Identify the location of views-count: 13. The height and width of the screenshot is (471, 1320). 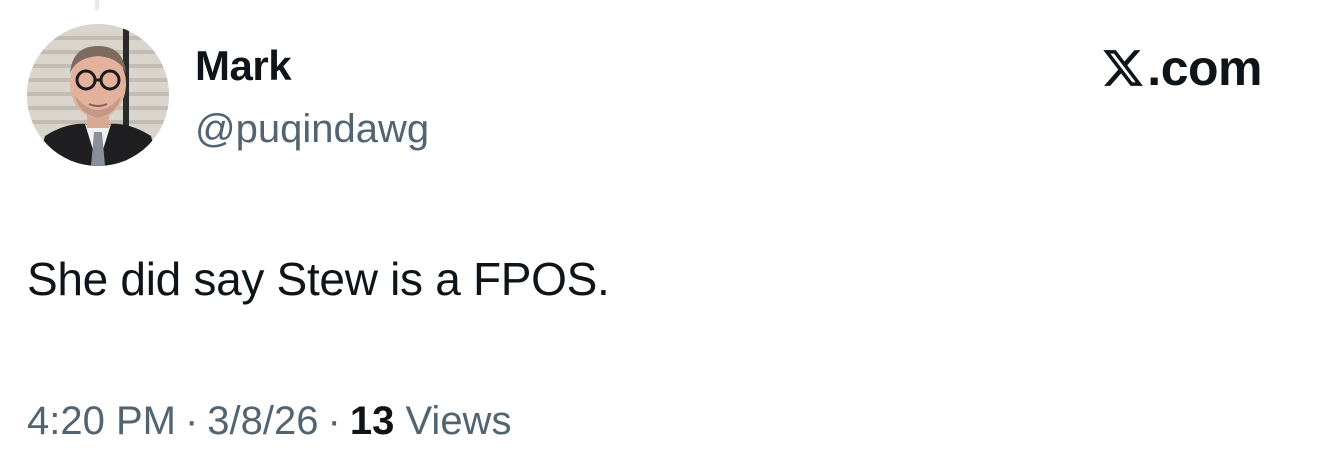
(372, 421).